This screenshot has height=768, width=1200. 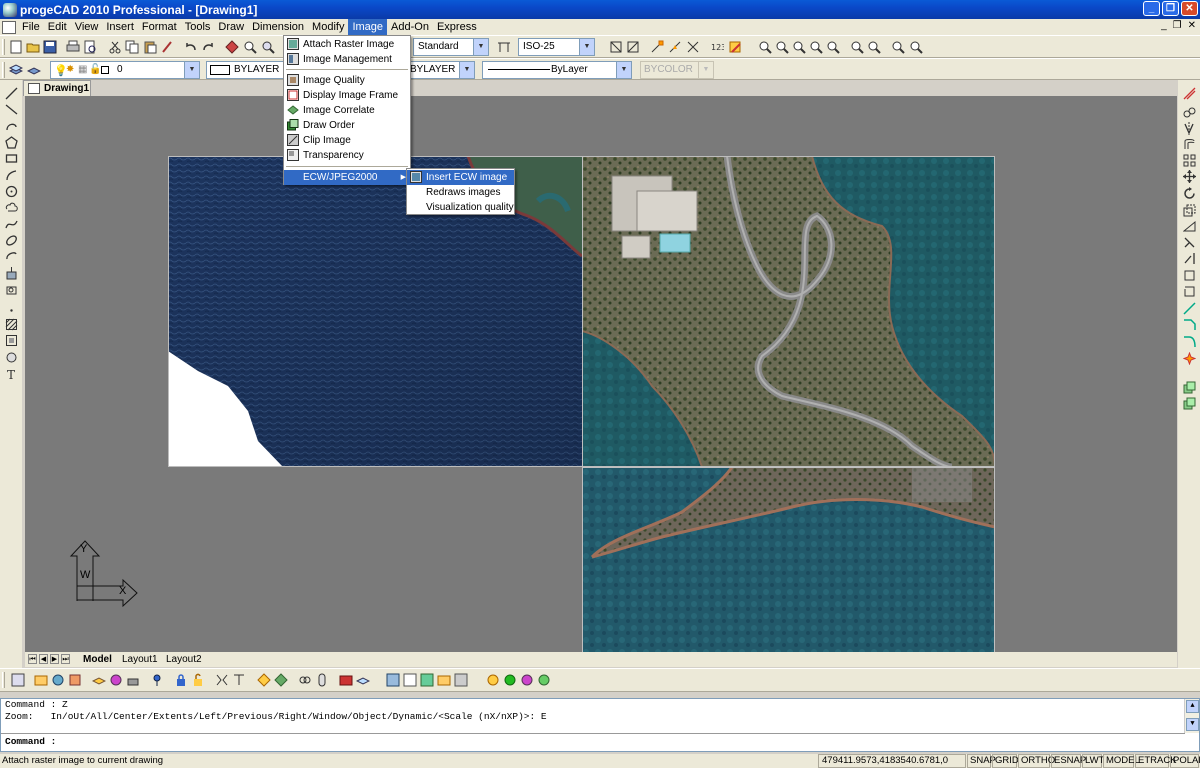 What do you see at coordinates (11, 240) in the screenshot?
I see `ellipse-icon` at bounding box center [11, 240].